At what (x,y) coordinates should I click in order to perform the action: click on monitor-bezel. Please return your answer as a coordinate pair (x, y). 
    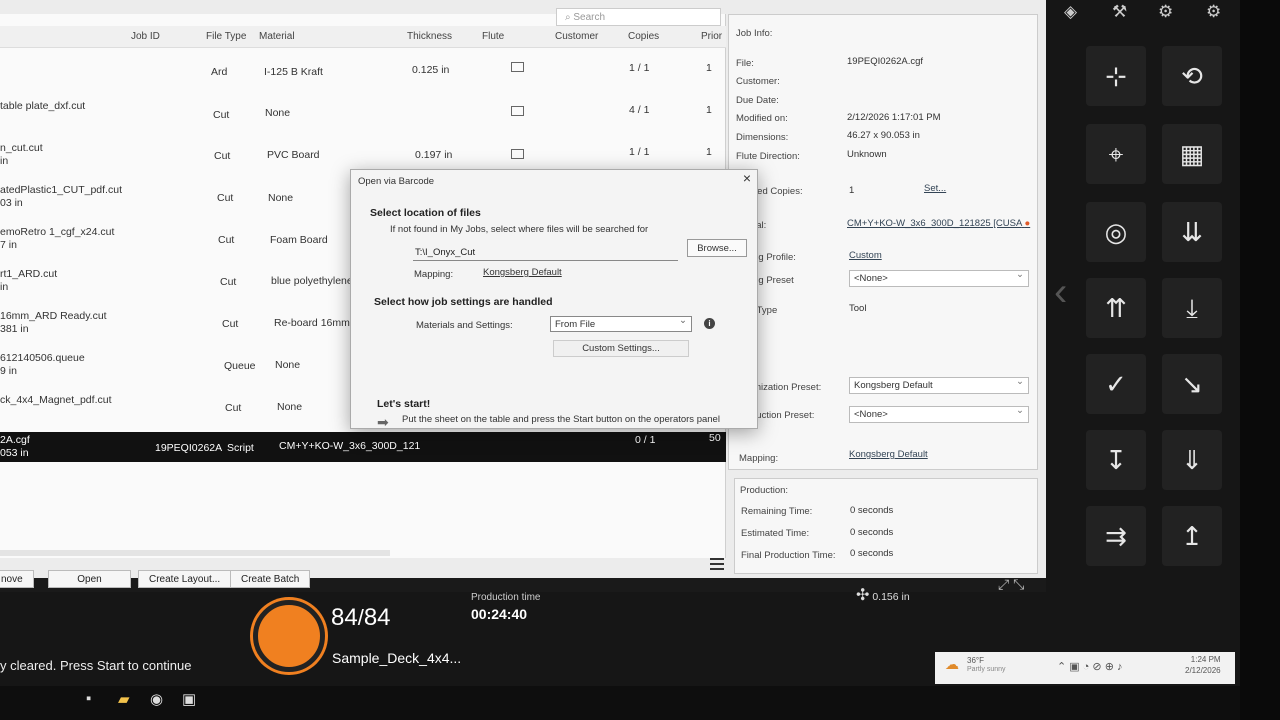
    Looking at the image, I should click on (1260, 360).